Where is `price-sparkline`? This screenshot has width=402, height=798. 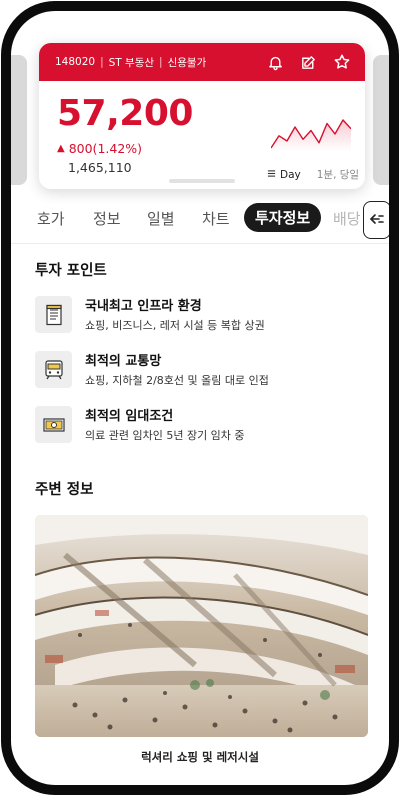
price-sparkline is located at coordinates (311, 135).